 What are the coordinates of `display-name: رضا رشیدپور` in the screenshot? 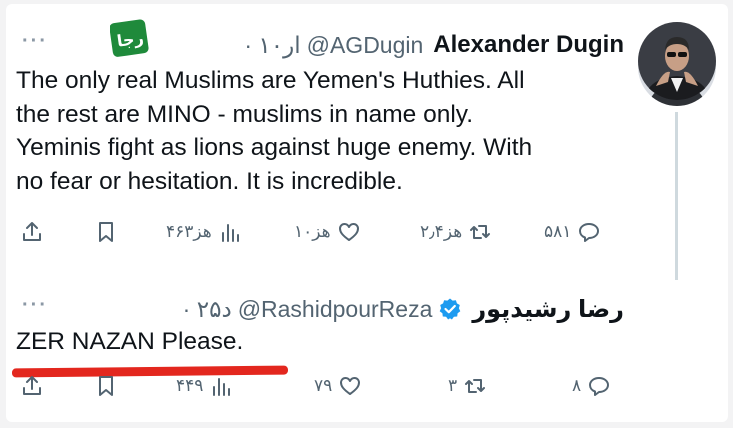 It's located at (548, 309).